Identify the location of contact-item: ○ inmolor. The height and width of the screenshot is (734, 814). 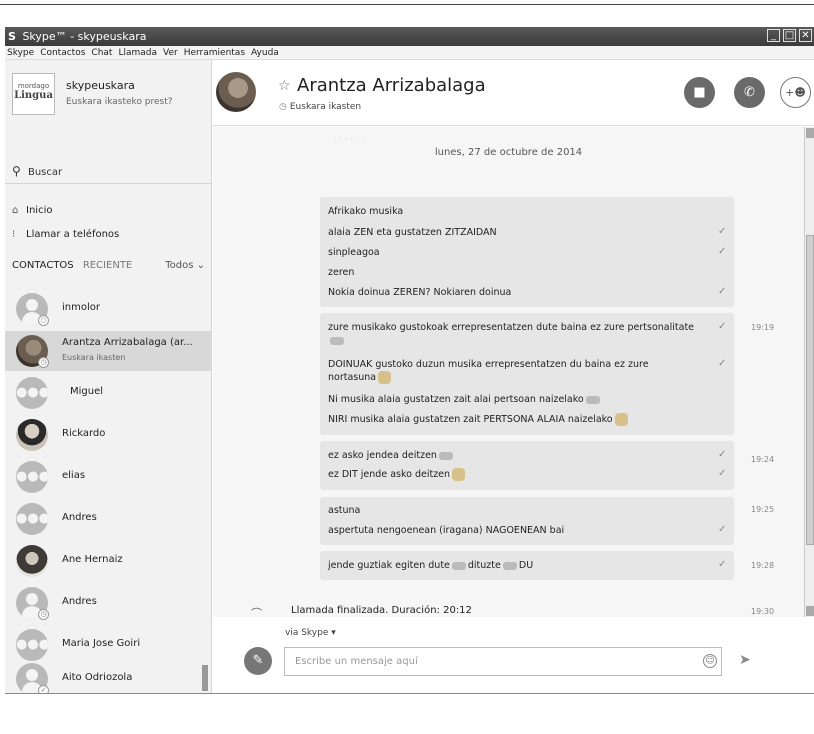
(108, 309).